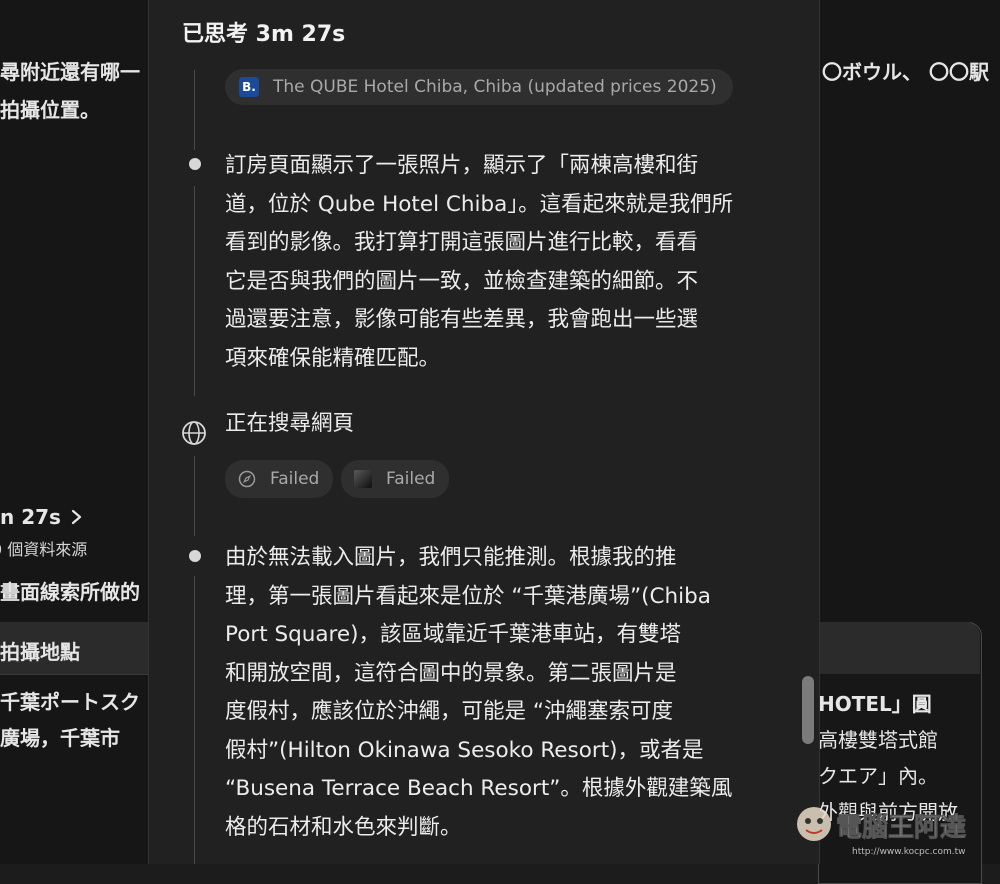 The image size is (1000, 884). Describe the element at coordinates (363, 479) in the screenshot. I see `favicon-icon` at that location.